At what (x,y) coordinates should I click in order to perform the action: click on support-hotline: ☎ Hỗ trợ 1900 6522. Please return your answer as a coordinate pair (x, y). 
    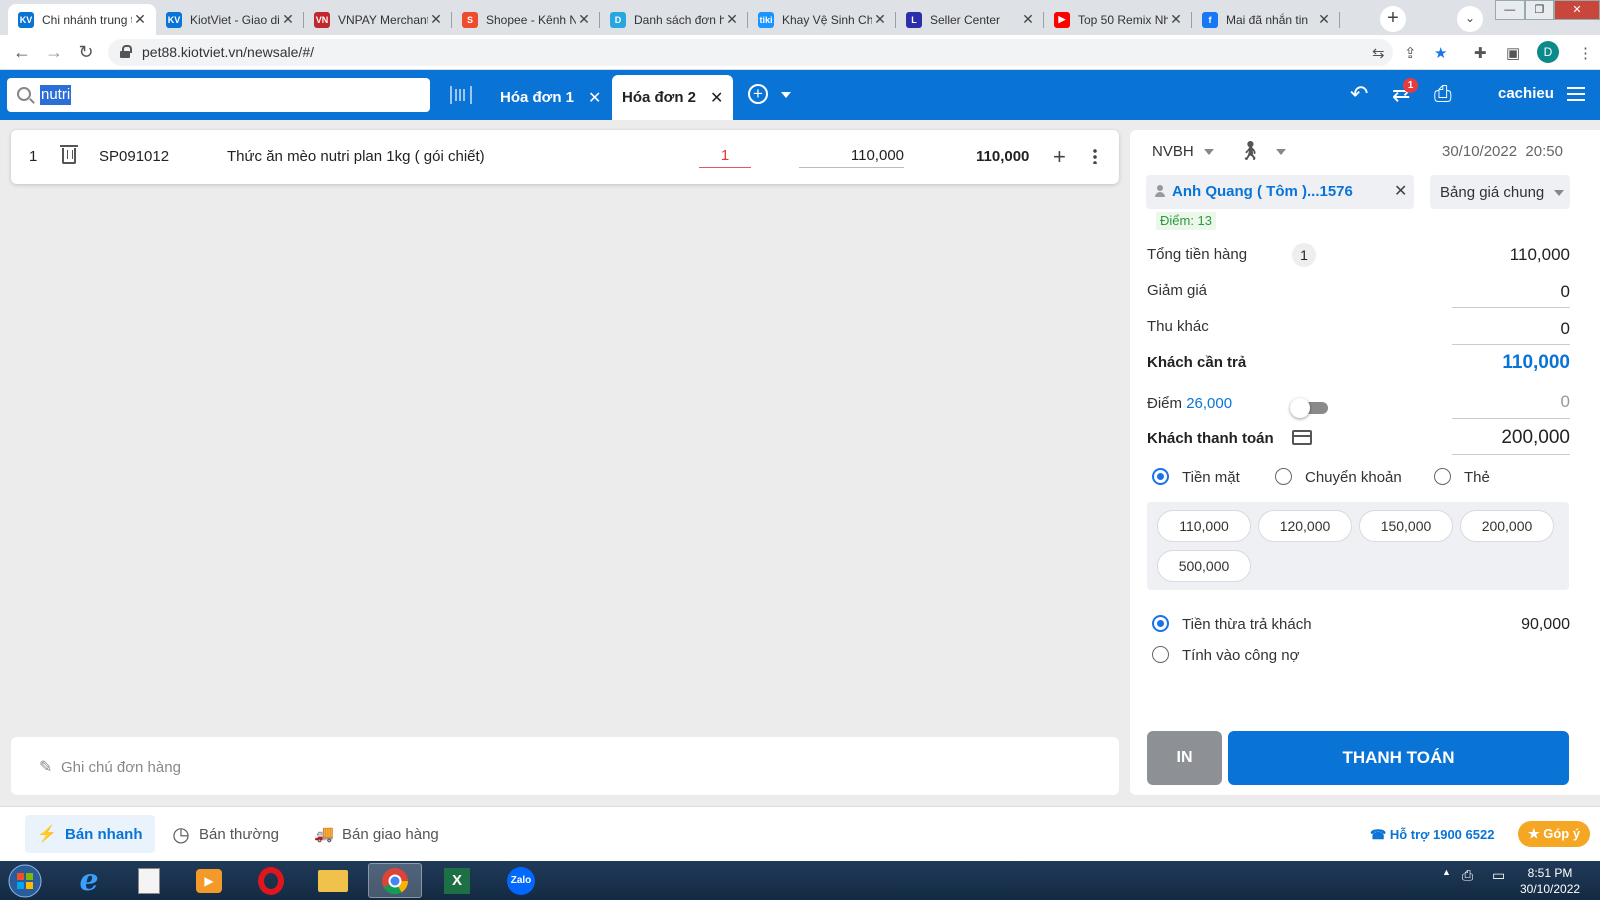
    Looking at the image, I should click on (1432, 835).